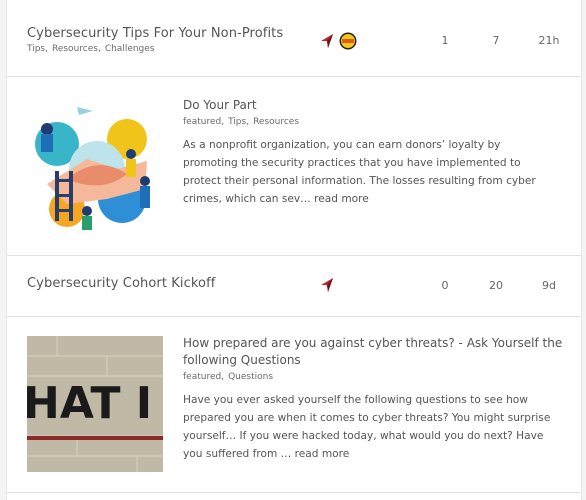 This screenshot has width=586, height=500. I want to click on views-count: 7, so click(496, 40).